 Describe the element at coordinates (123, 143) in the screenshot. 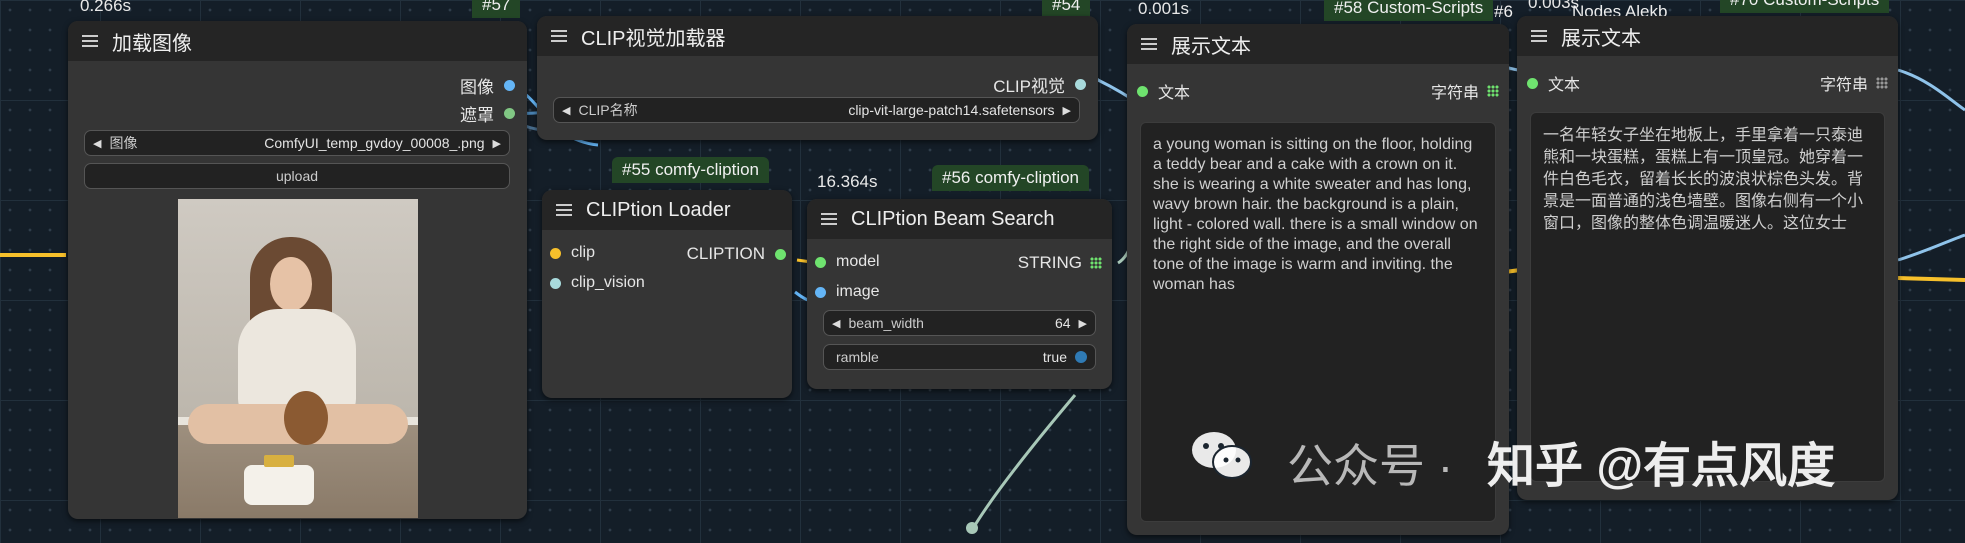

I see `widget-label: 图像` at that location.